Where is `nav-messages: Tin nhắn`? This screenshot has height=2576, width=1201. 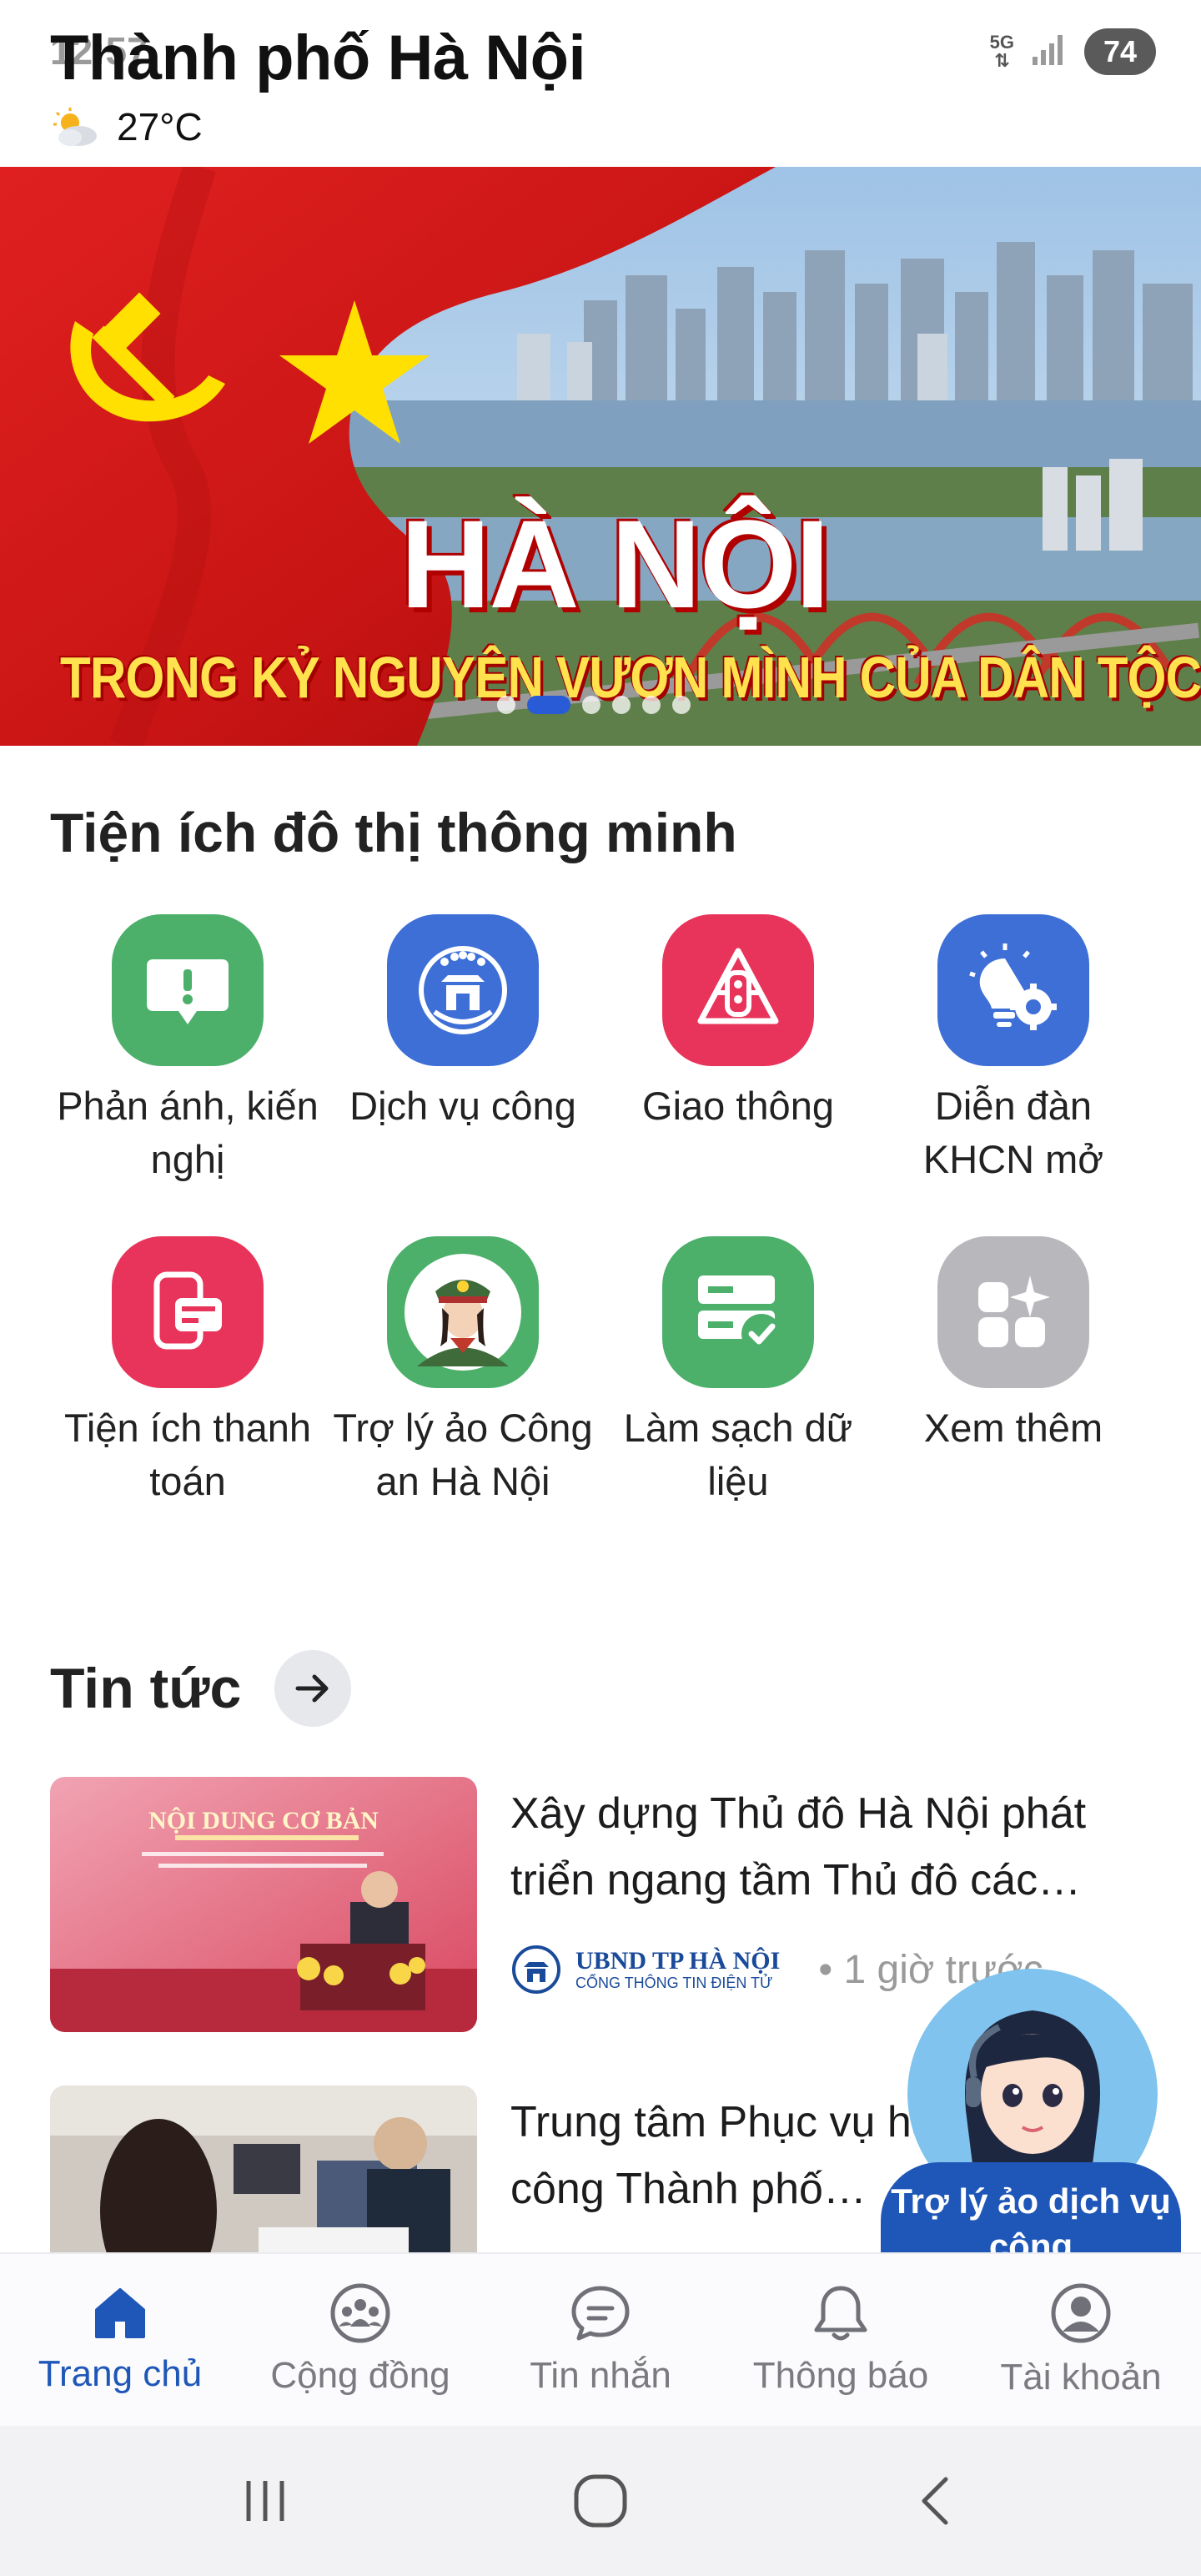
nav-messages: Tin nhắn is located at coordinates (601, 2340).